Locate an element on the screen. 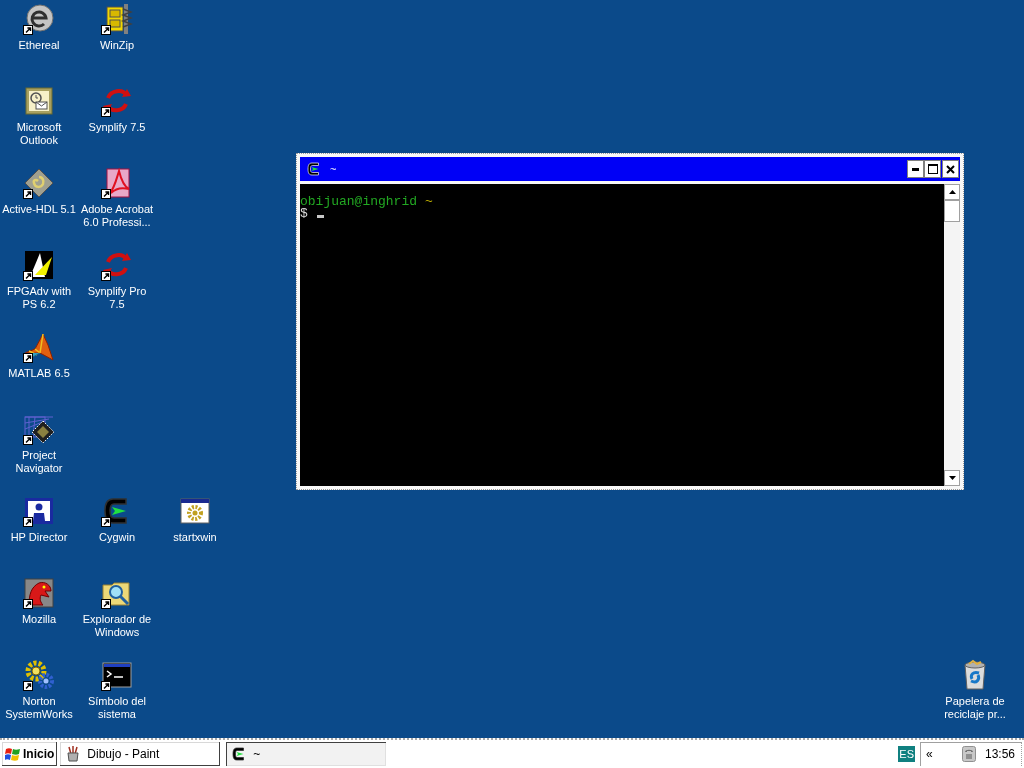 The width and height of the screenshot is (1024, 768). language-indicator: ES is located at coordinates (906, 754).